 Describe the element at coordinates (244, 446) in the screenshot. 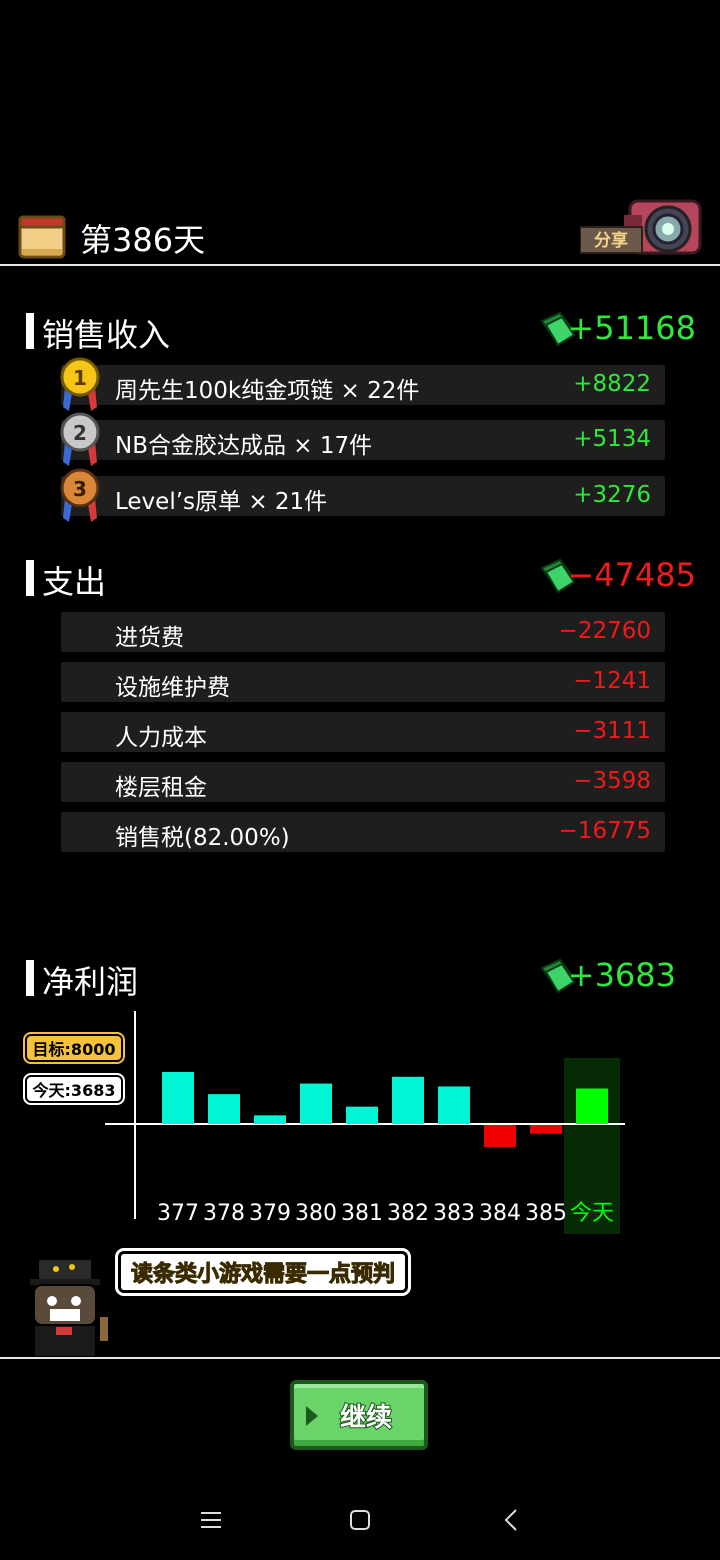

I see `sales-item-label: NB合金胶达成品 × 17件` at that location.